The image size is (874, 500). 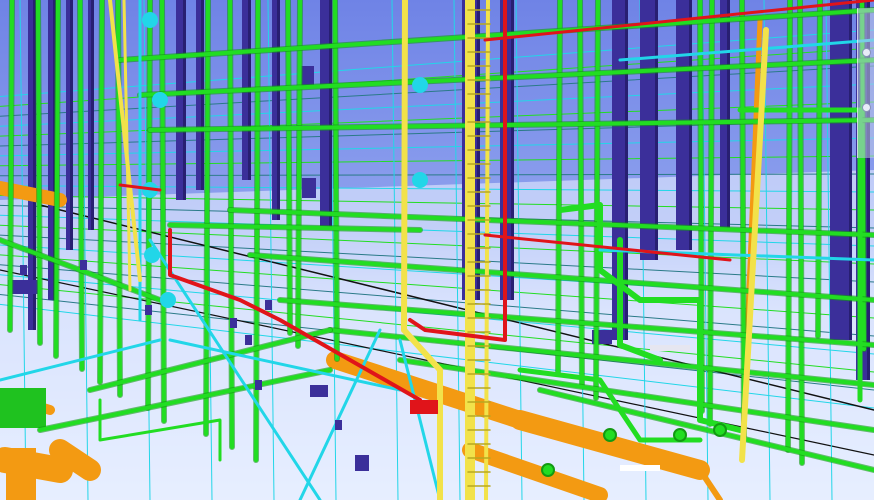 What do you see at coordinates (23, 408) in the screenshot?
I see `green-equipment-box` at bounding box center [23, 408].